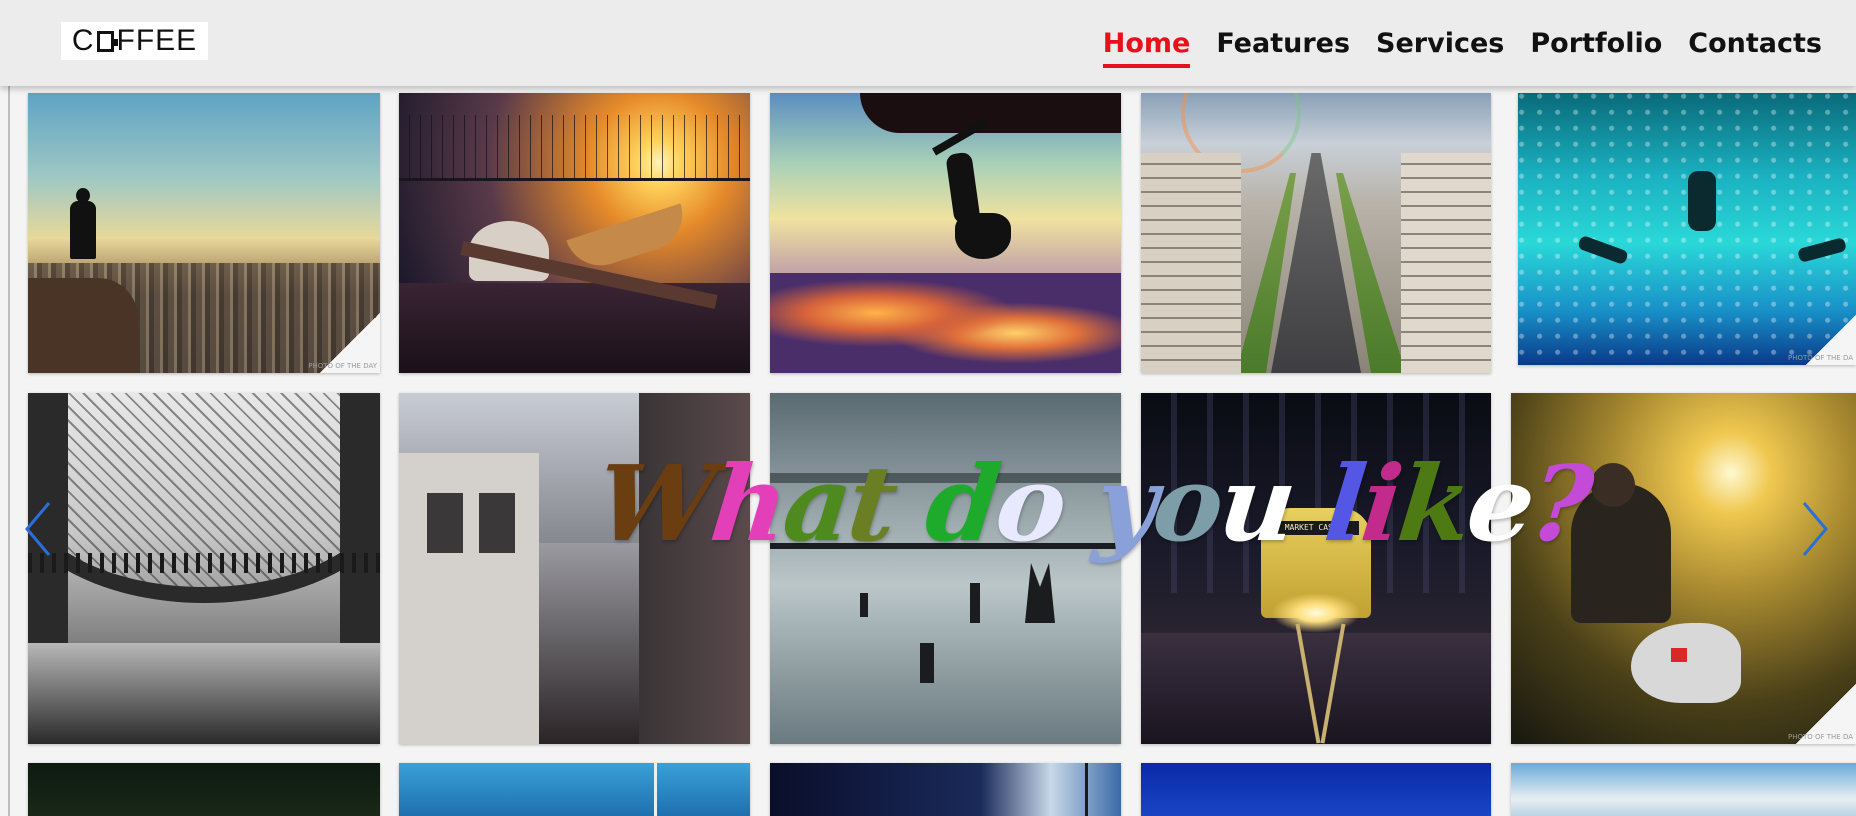 The height and width of the screenshot is (816, 1856). Describe the element at coordinates (1440, 43) in the screenshot. I see `nav-services: Services` at that location.